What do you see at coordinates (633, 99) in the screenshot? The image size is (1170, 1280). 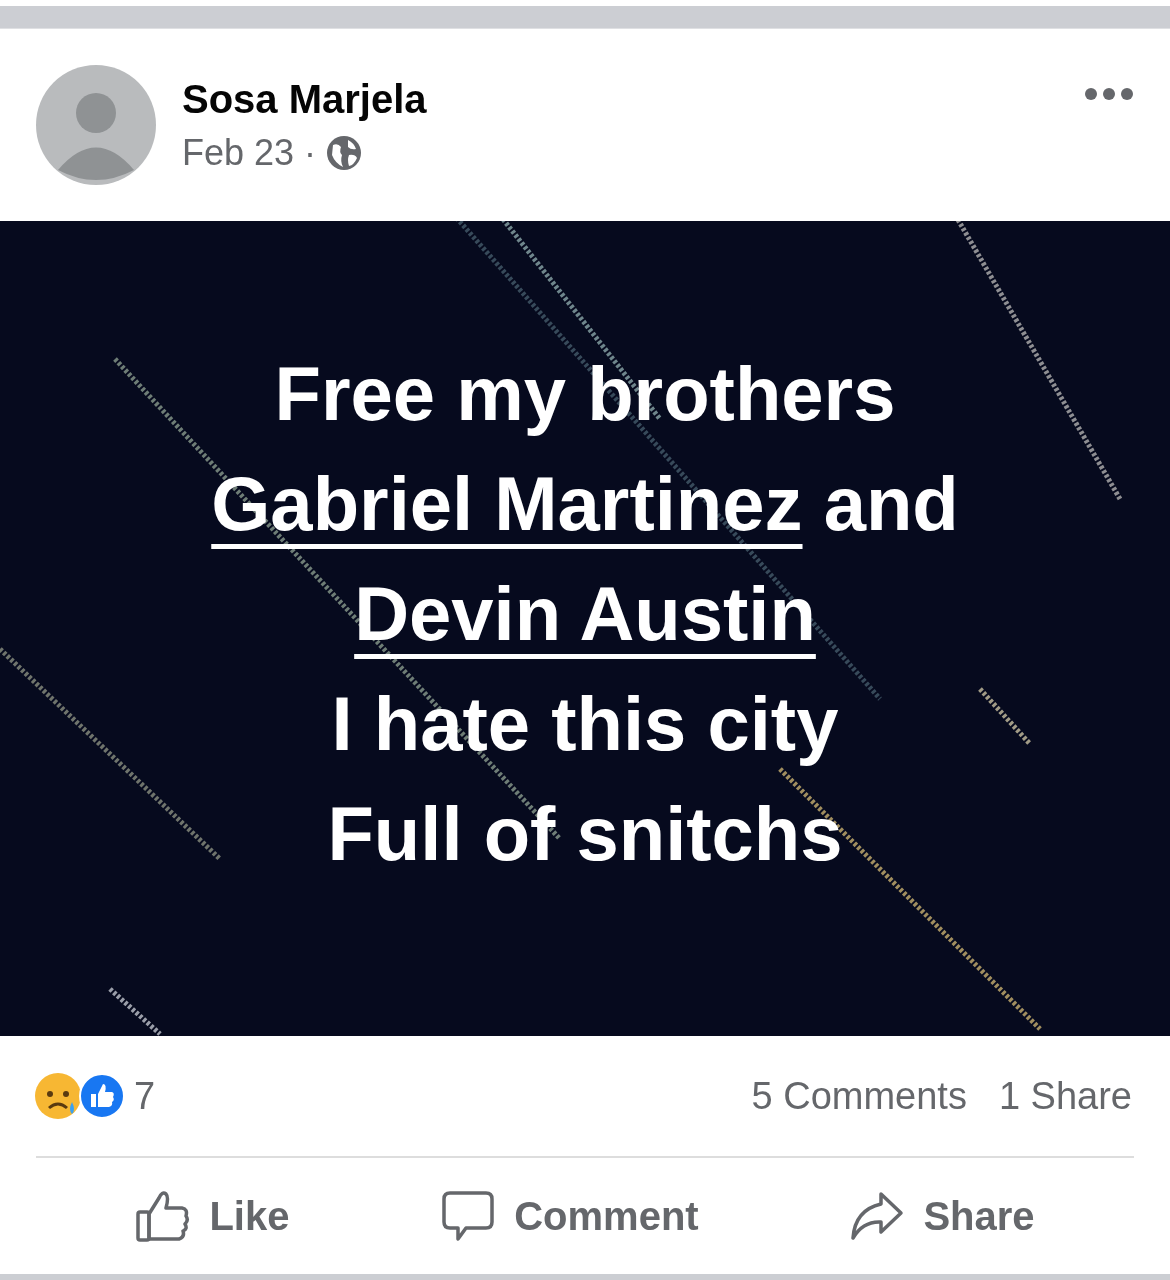 I see `author-name: Sosa Marjela` at bounding box center [633, 99].